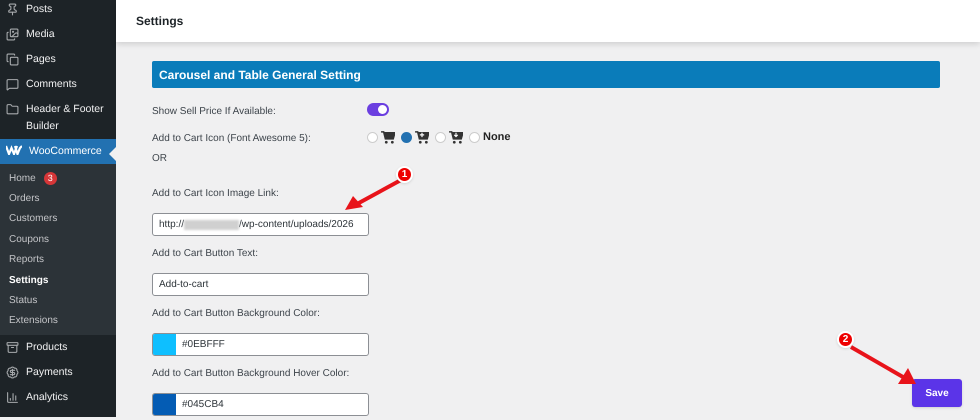  Describe the element at coordinates (251, 374) in the screenshot. I see `field-label: Add to Cart Button Background Hover Color:` at that location.